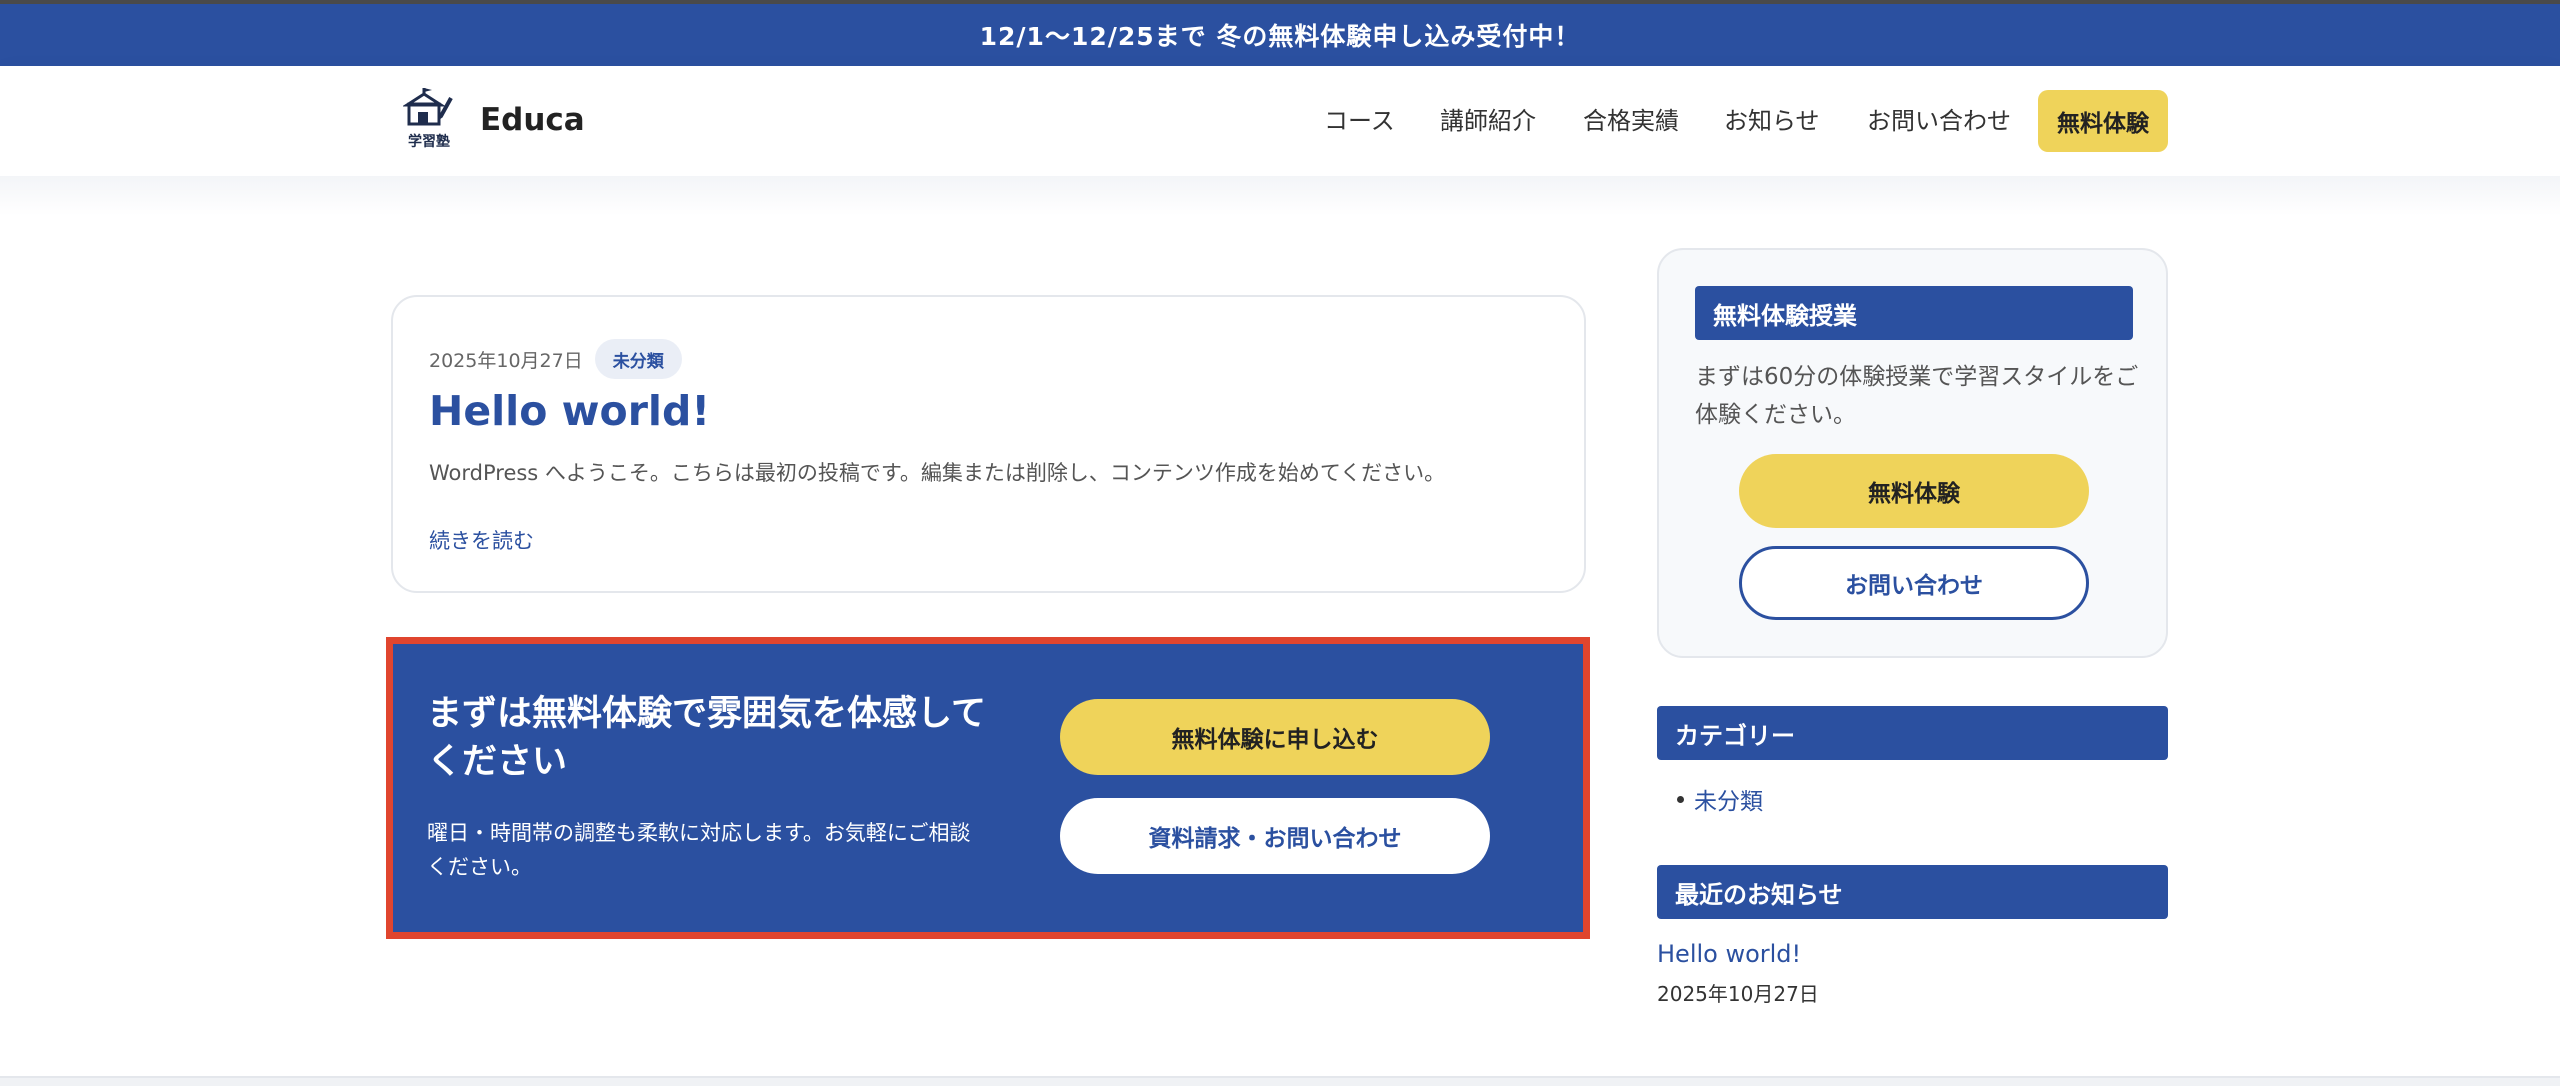 Image resolution: width=2560 pixels, height=1086 pixels. Describe the element at coordinates (1631, 121) in the screenshot. I see `nav-results: 合格実績` at that location.